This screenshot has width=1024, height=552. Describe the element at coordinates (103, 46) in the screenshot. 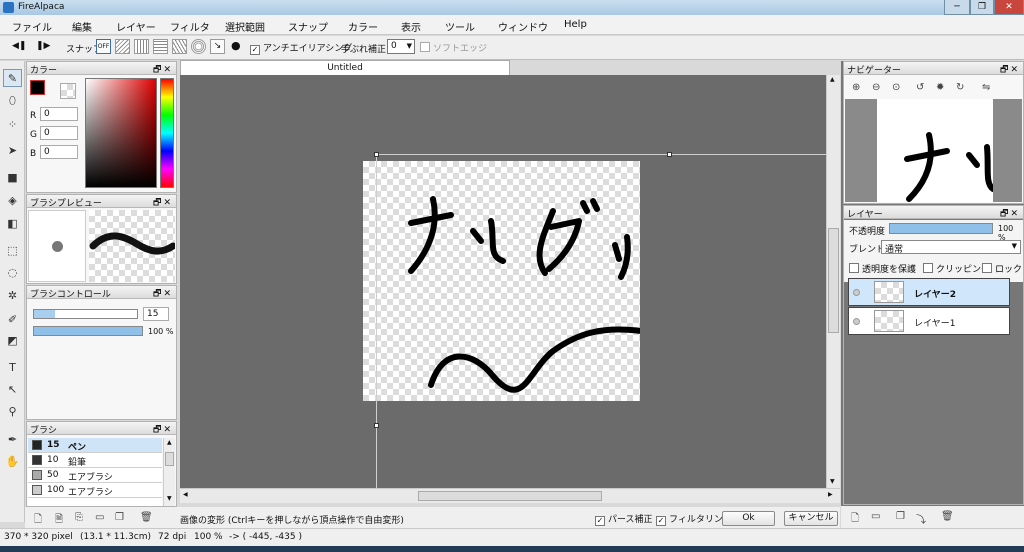

I see `snap-off-button: OFF` at that location.